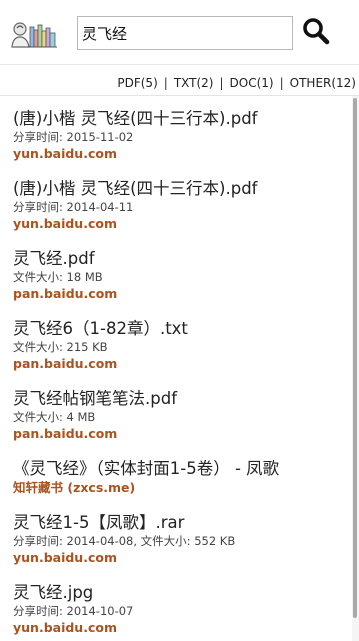 The height and width of the screenshot is (641, 359). Describe the element at coordinates (137, 83) in the screenshot. I see `filter-pdf: PDF(5)` at that location.